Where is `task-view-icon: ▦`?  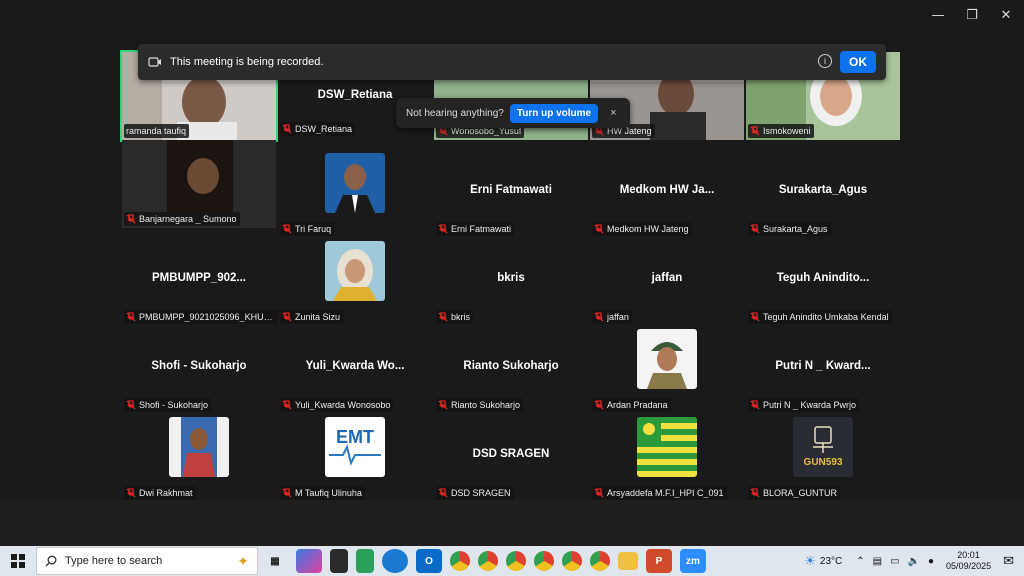 task-view-icon: ▦ is located at coordinates (275, 561).